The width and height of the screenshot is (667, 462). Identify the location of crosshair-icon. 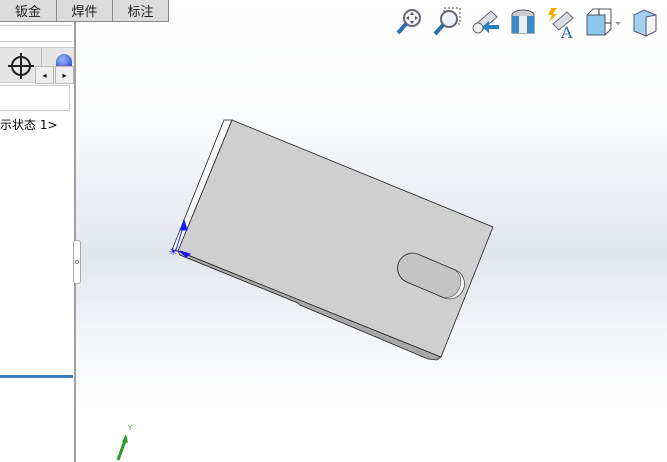
(20, 65).